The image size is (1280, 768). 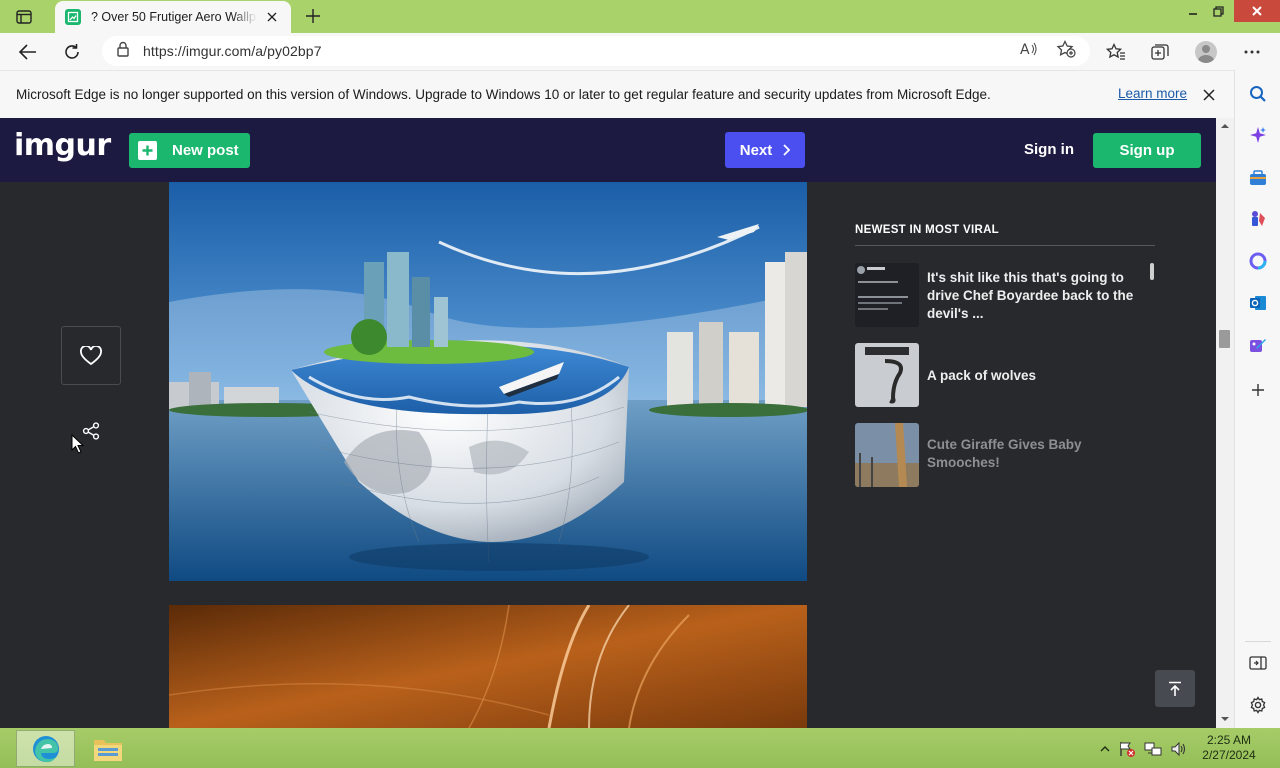 What do you see at coordinates (488, 666) in the screenshot?
I see `post-image-orange-waves` at bounding box center [488, 666].